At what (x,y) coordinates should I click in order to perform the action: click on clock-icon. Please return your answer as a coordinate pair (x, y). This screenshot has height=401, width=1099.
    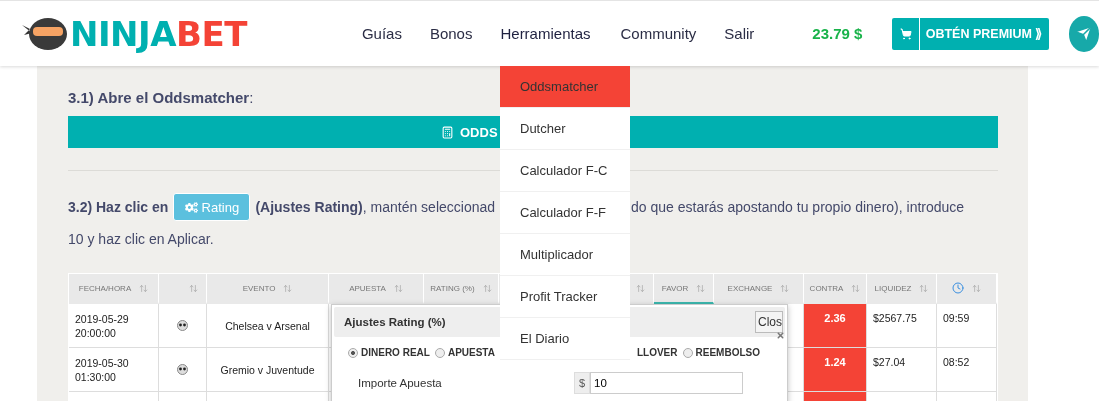
    Looking at the image, I should click on (958, 288).